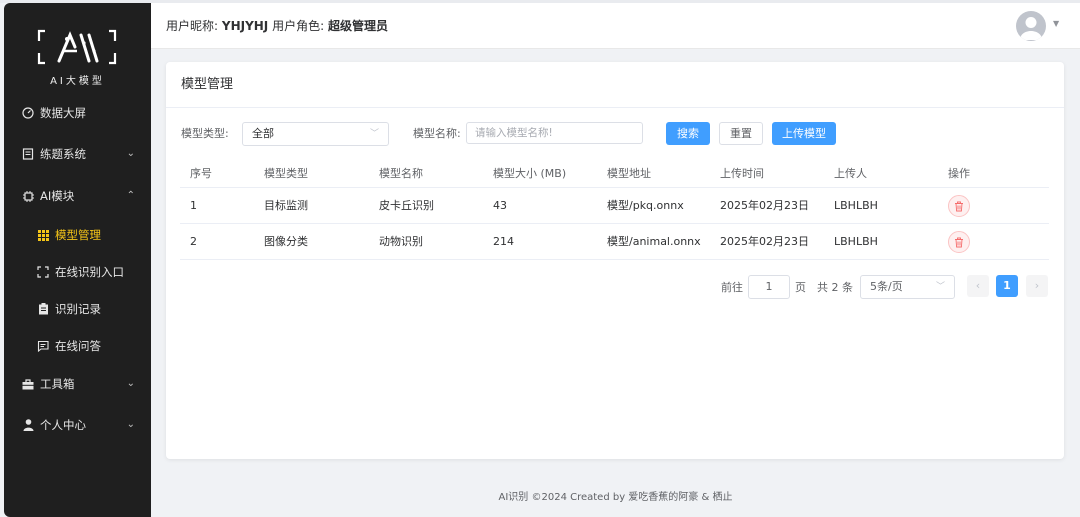  What do you see at coordinates (959, 173) in the screenshot?
I see `table-header-actions: 操作` at bounding box center [959, 173].